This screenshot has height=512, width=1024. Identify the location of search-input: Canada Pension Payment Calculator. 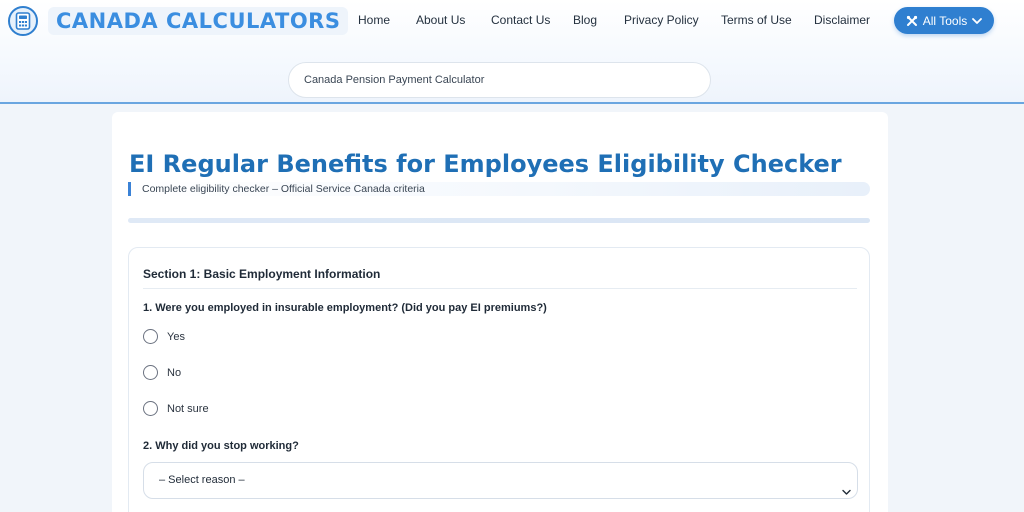
(499, 80).